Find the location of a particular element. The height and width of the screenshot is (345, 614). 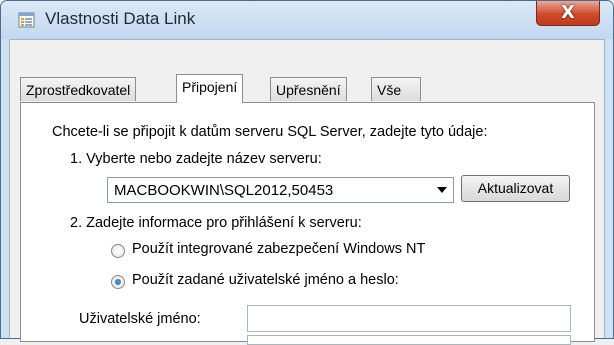

chevron-down-icon is located at coordinates (442, 190).